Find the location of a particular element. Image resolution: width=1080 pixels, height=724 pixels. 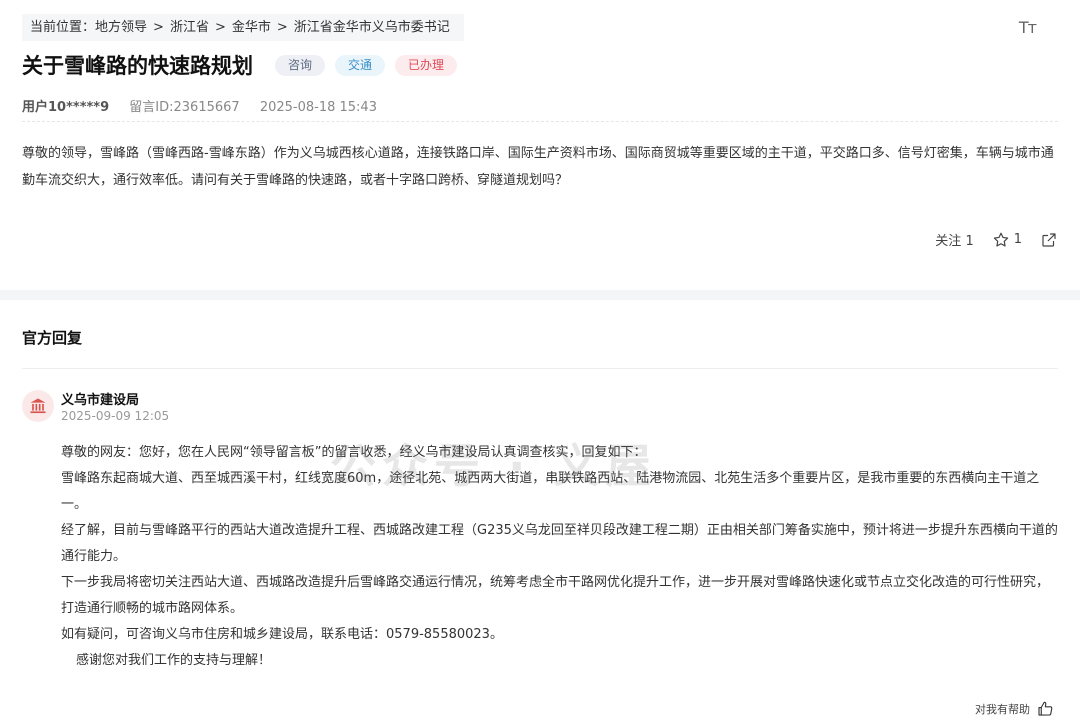

follow-button: 关注 1 is located at coordinates (954, 239).